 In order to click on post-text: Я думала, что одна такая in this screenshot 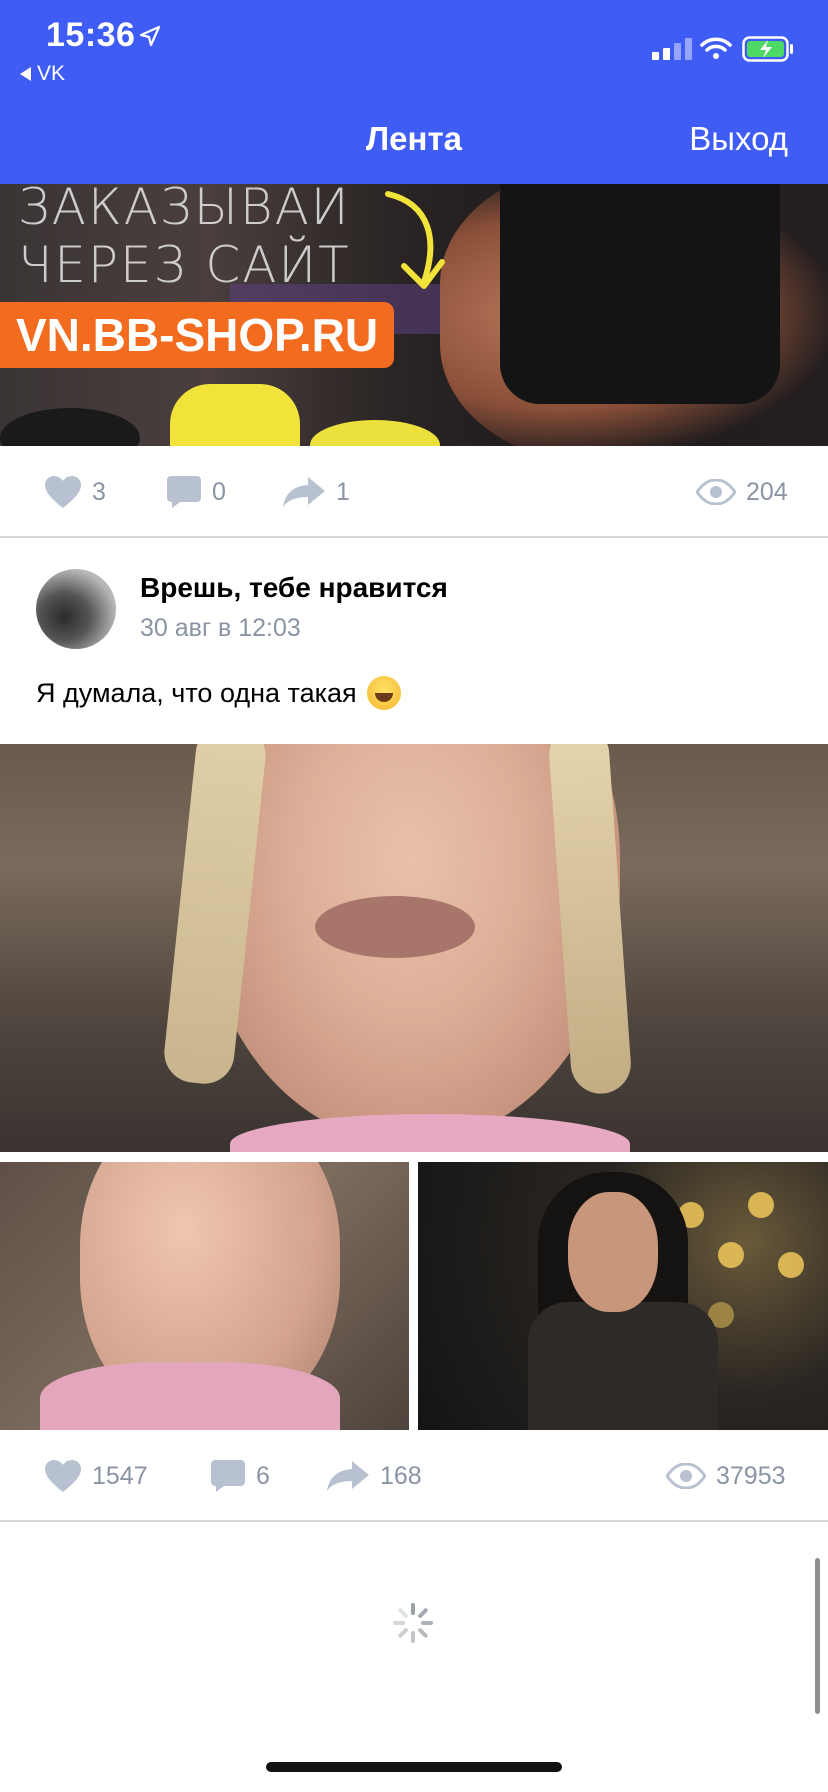, I will do `click(218, 693)`.